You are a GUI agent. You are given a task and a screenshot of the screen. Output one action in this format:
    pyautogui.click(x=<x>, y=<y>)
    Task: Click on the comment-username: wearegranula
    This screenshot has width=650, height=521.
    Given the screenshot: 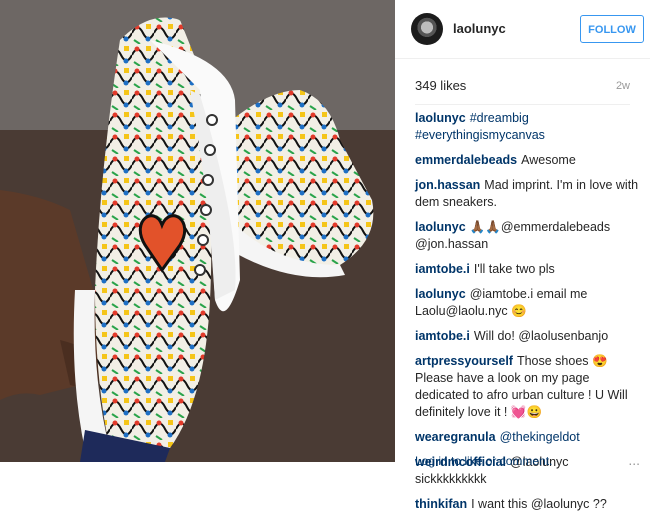 What is the action you would take?
    pyautogui.click(x=455, y=437)
    